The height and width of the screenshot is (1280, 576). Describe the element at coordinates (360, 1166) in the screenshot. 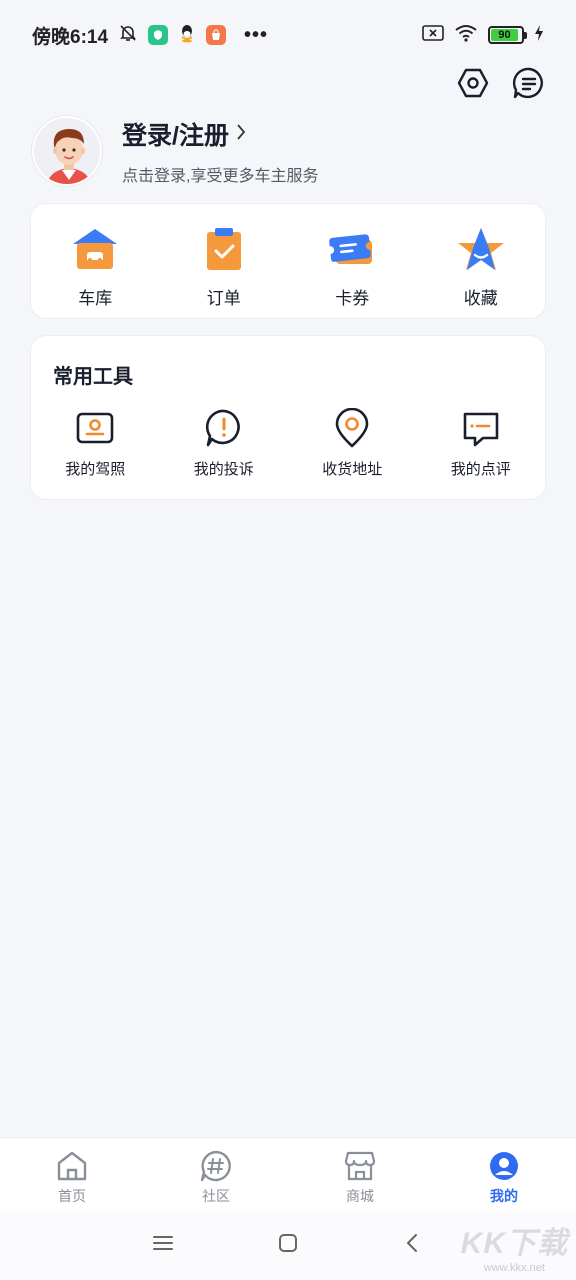

I see `store-icon` at that location.